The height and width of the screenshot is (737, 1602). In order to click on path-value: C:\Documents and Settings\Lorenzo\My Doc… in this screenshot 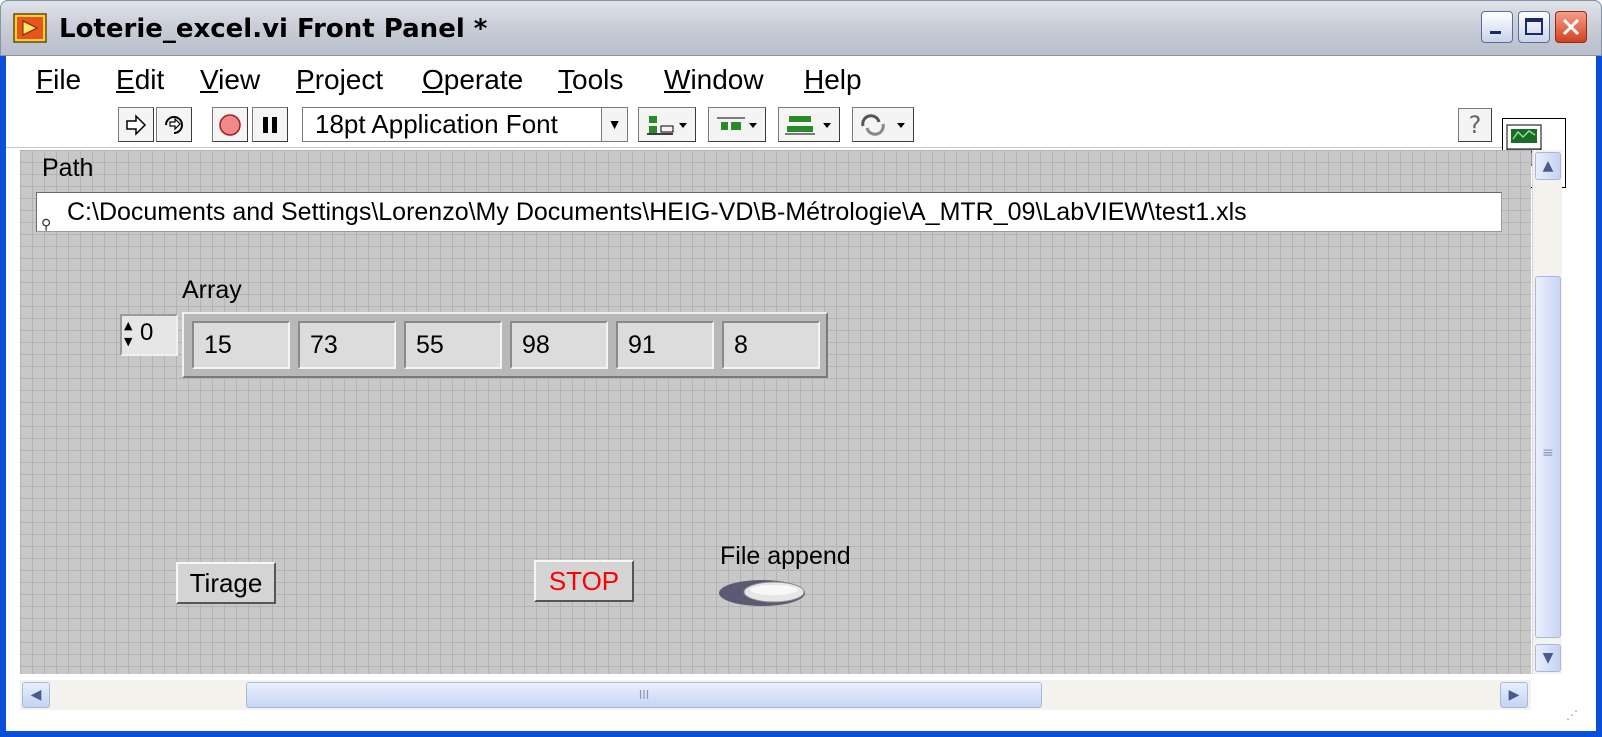, I will do `click(657, 212)`.